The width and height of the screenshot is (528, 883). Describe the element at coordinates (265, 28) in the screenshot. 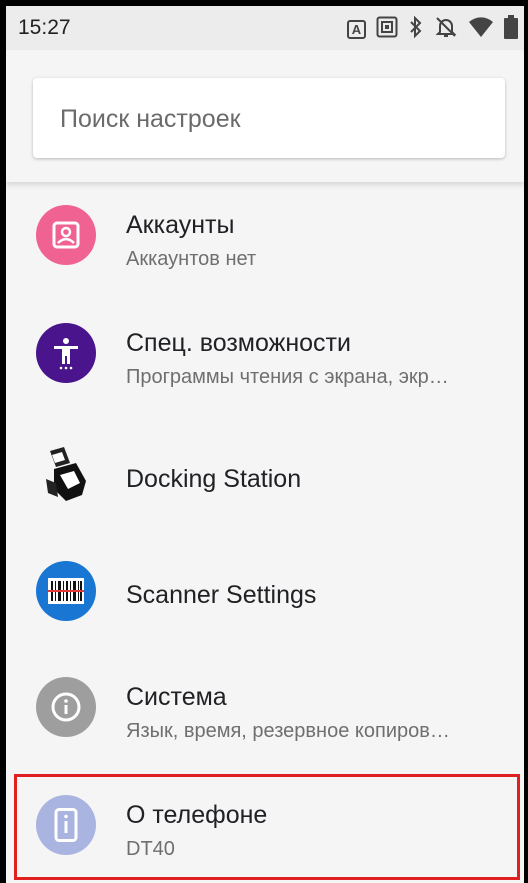

I see `status-bar: 15:27 A` at that location.